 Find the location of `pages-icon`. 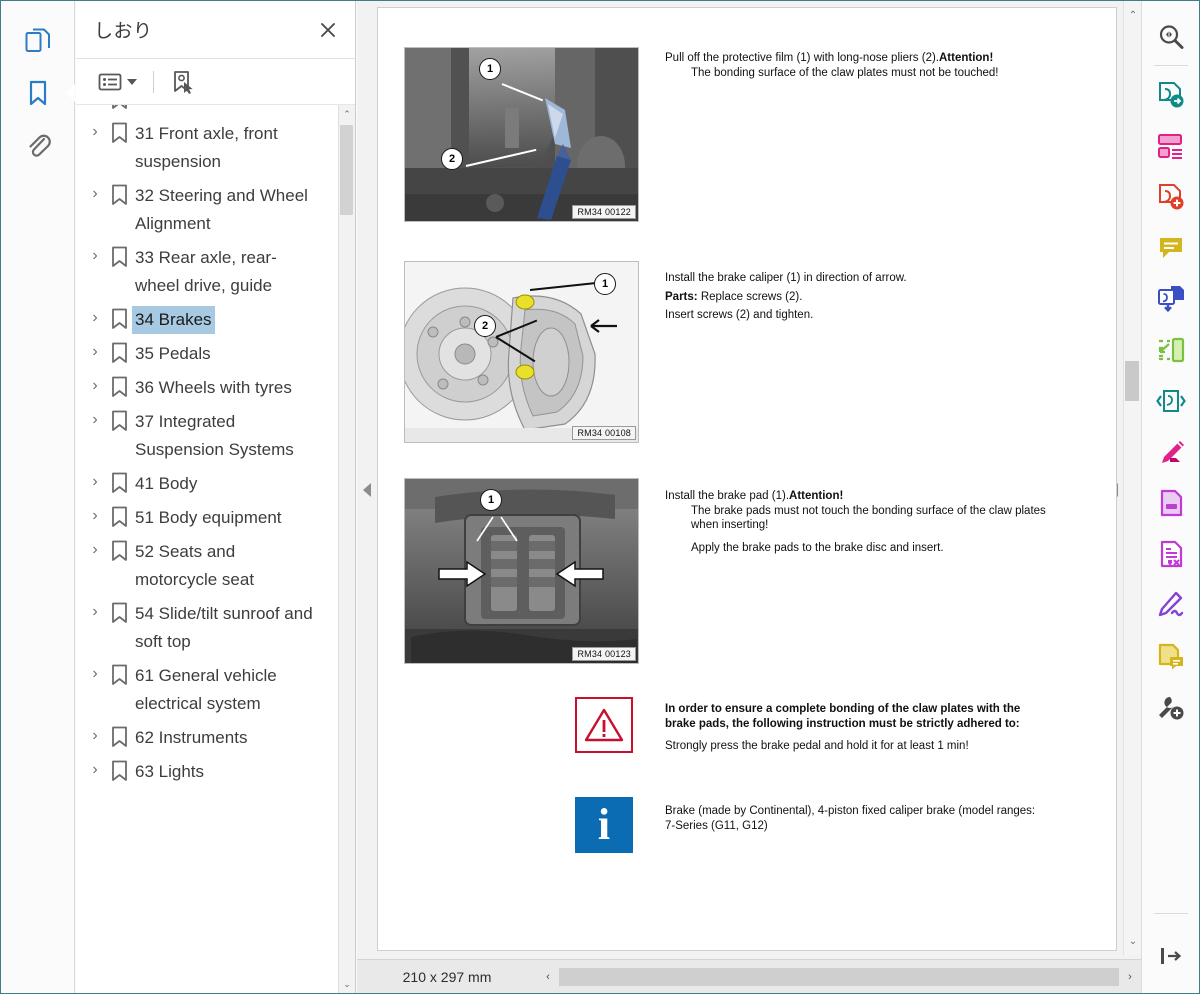

pages-icon is located at coordinates (37, 40).